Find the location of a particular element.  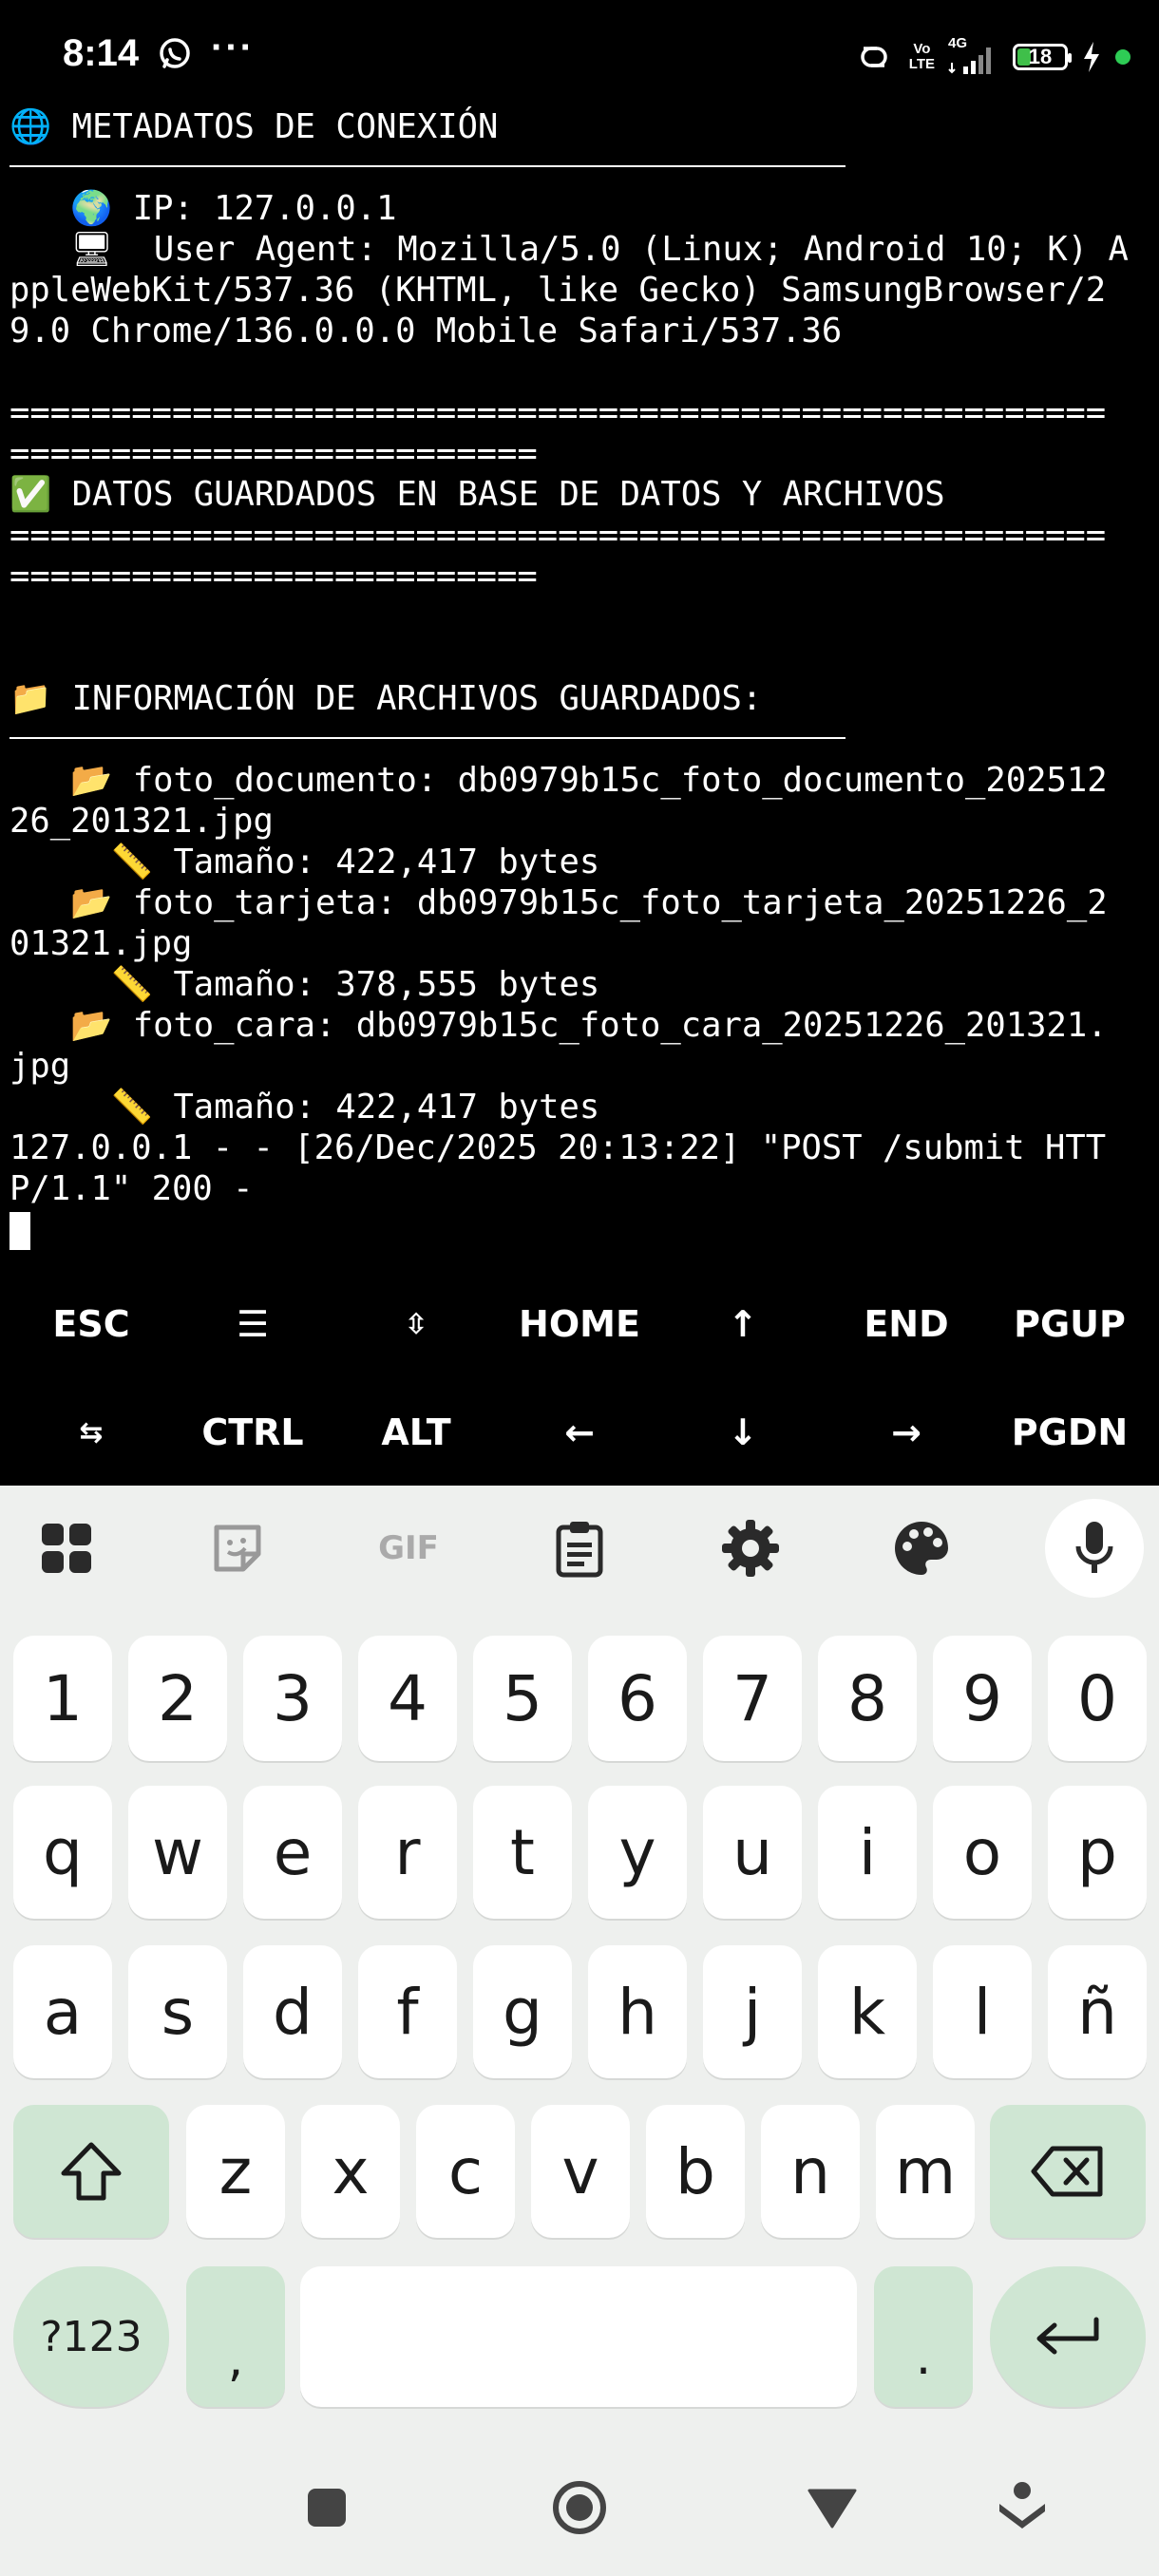

section-title-metadata: 🌐 METADATOS DE CONEXIÓN is located at coordinates (254, 127).